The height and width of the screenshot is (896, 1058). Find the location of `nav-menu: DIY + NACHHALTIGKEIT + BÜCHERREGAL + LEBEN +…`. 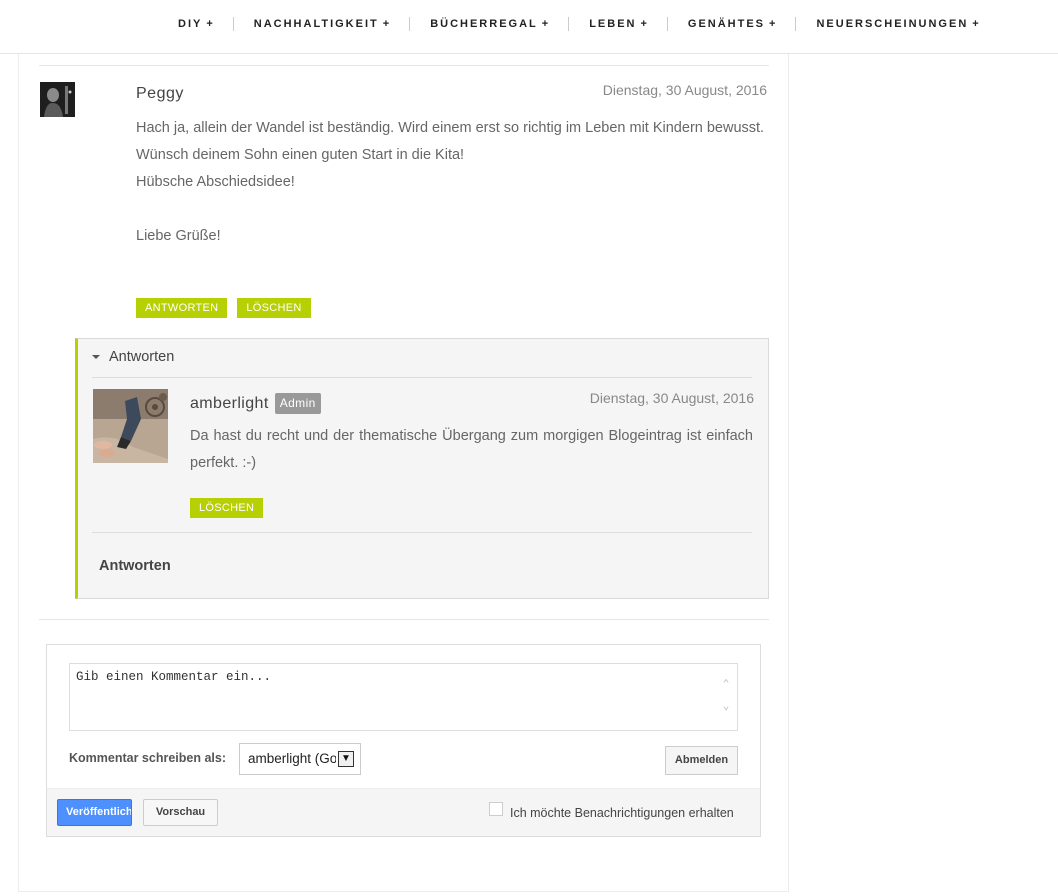

nav-menu: DIY + NACHHALTIGKEIT + BÜCHERREGAL + LEBEN +… is located at coordinates (578, 23).